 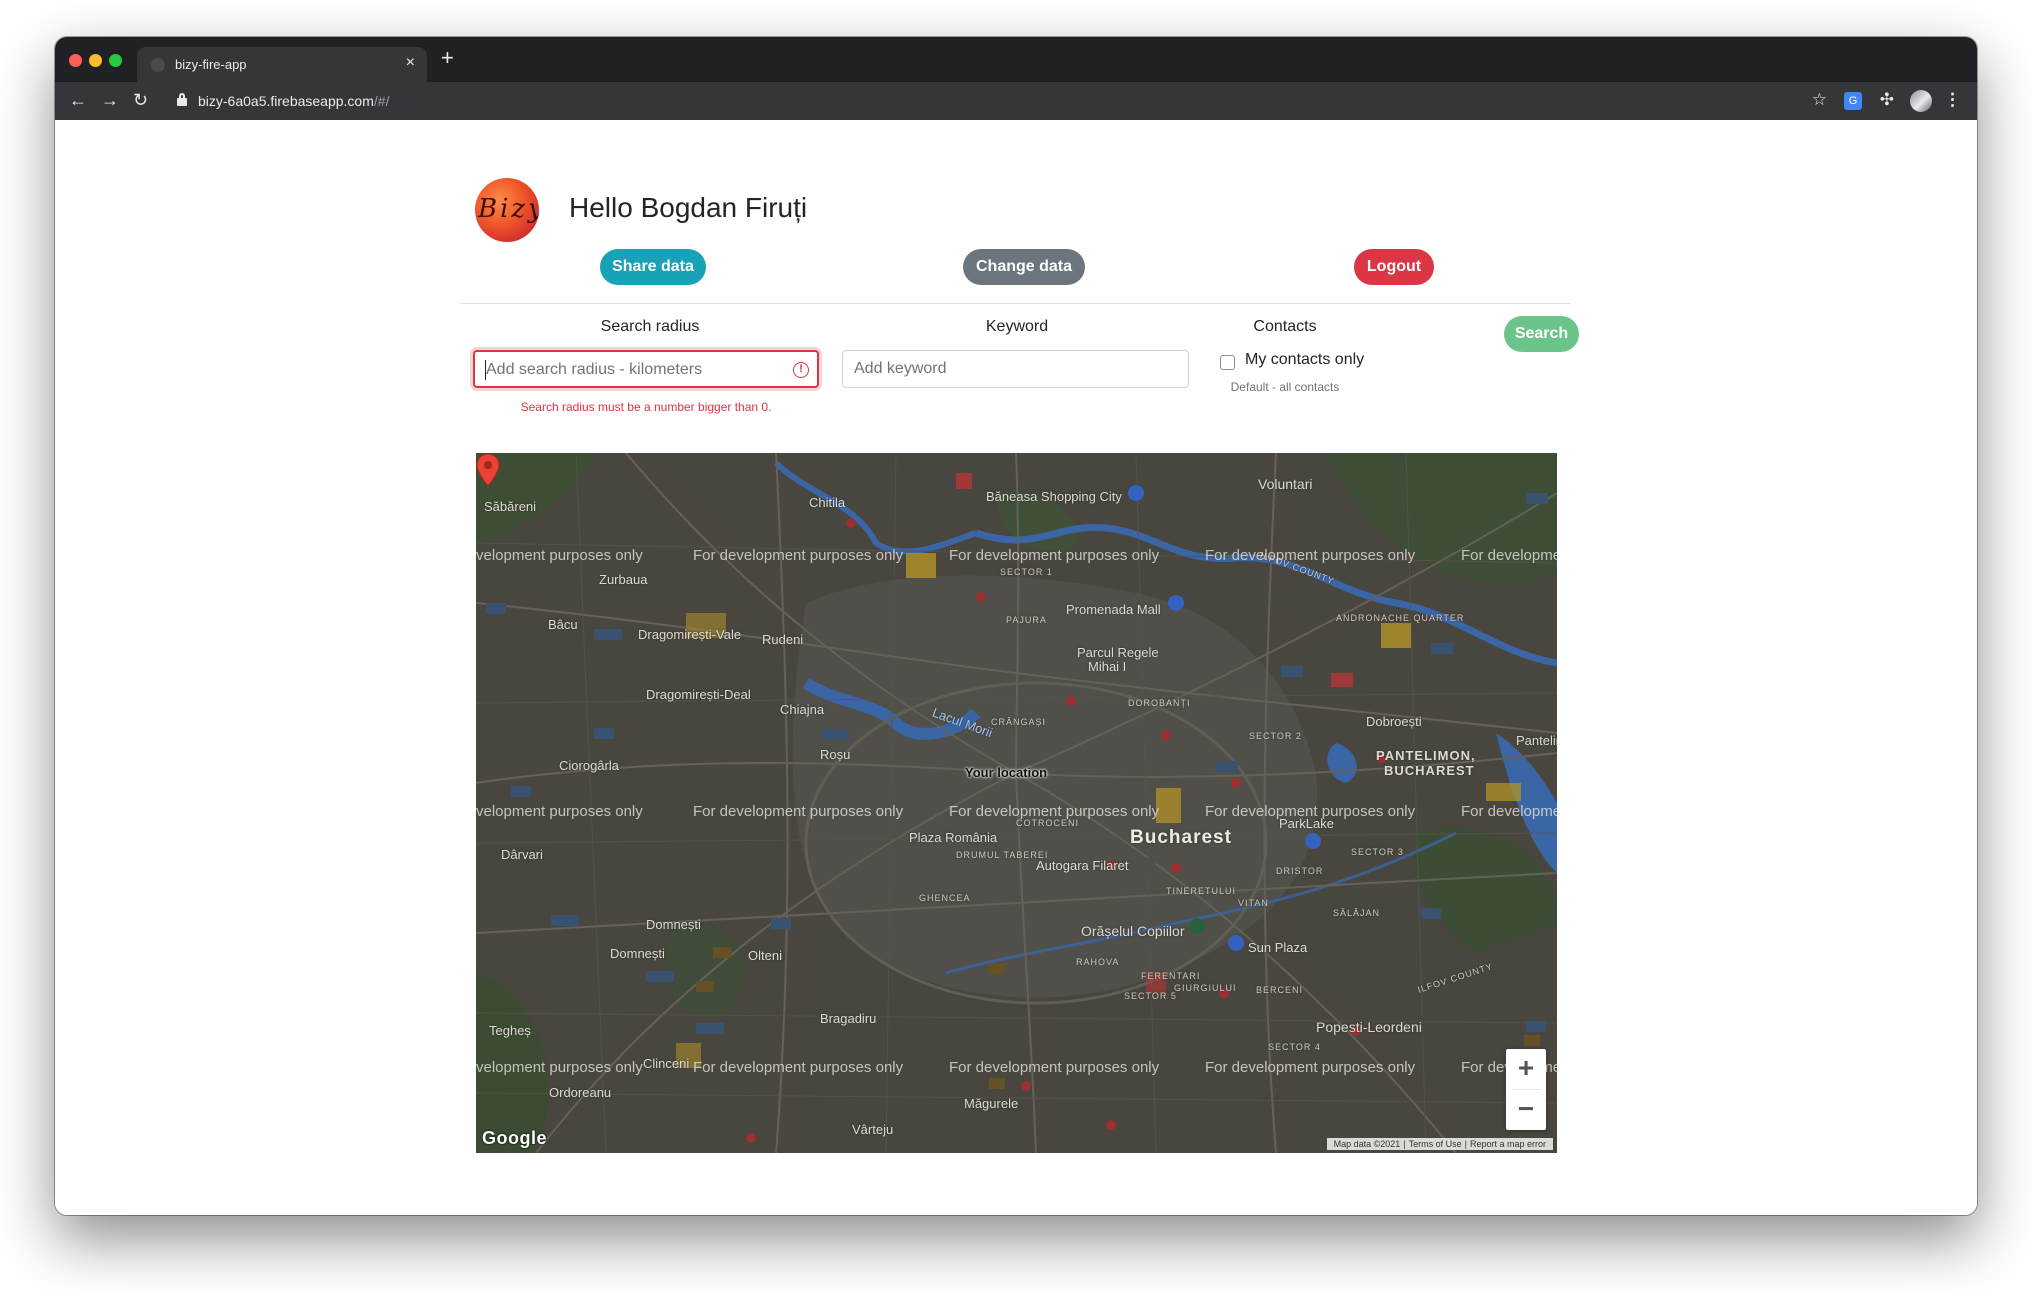 I want to click on map-label: Bâcu, so click(x=563, y=624).